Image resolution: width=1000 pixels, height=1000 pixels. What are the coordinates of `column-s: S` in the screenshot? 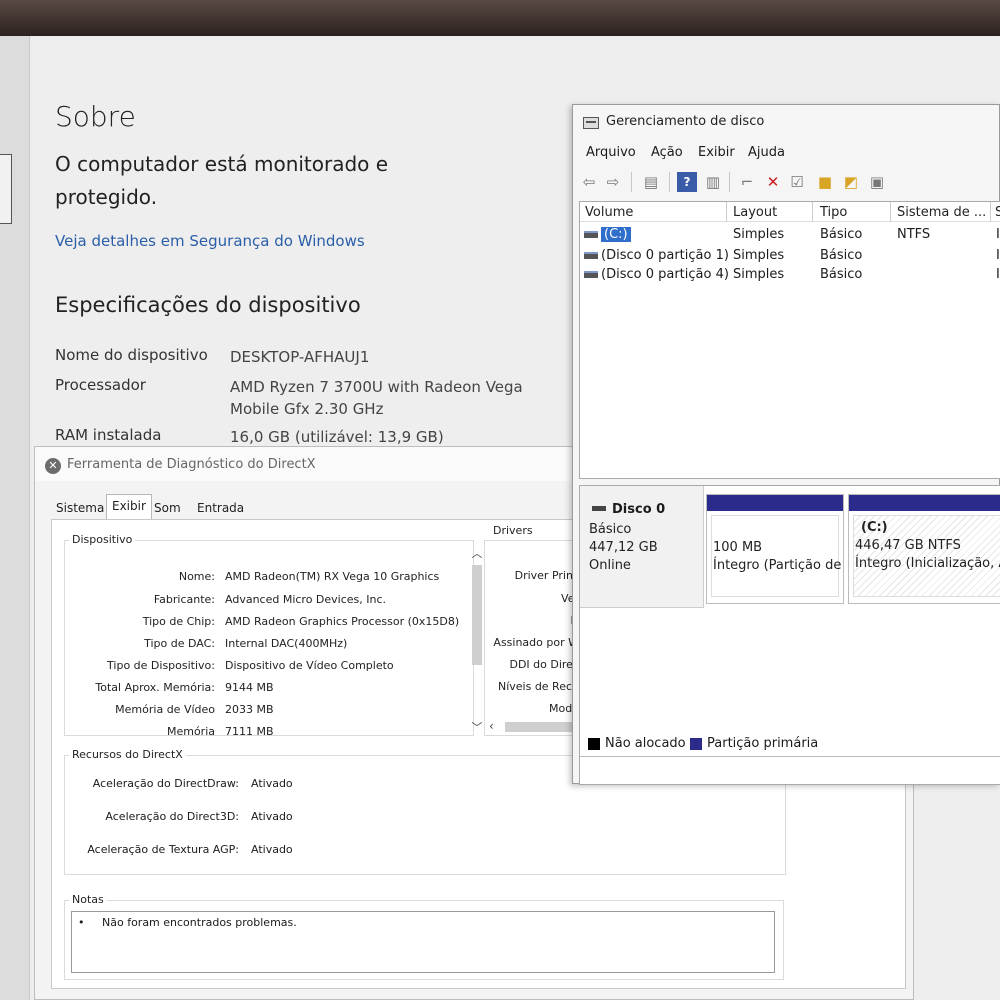 It's located at (997, 212).